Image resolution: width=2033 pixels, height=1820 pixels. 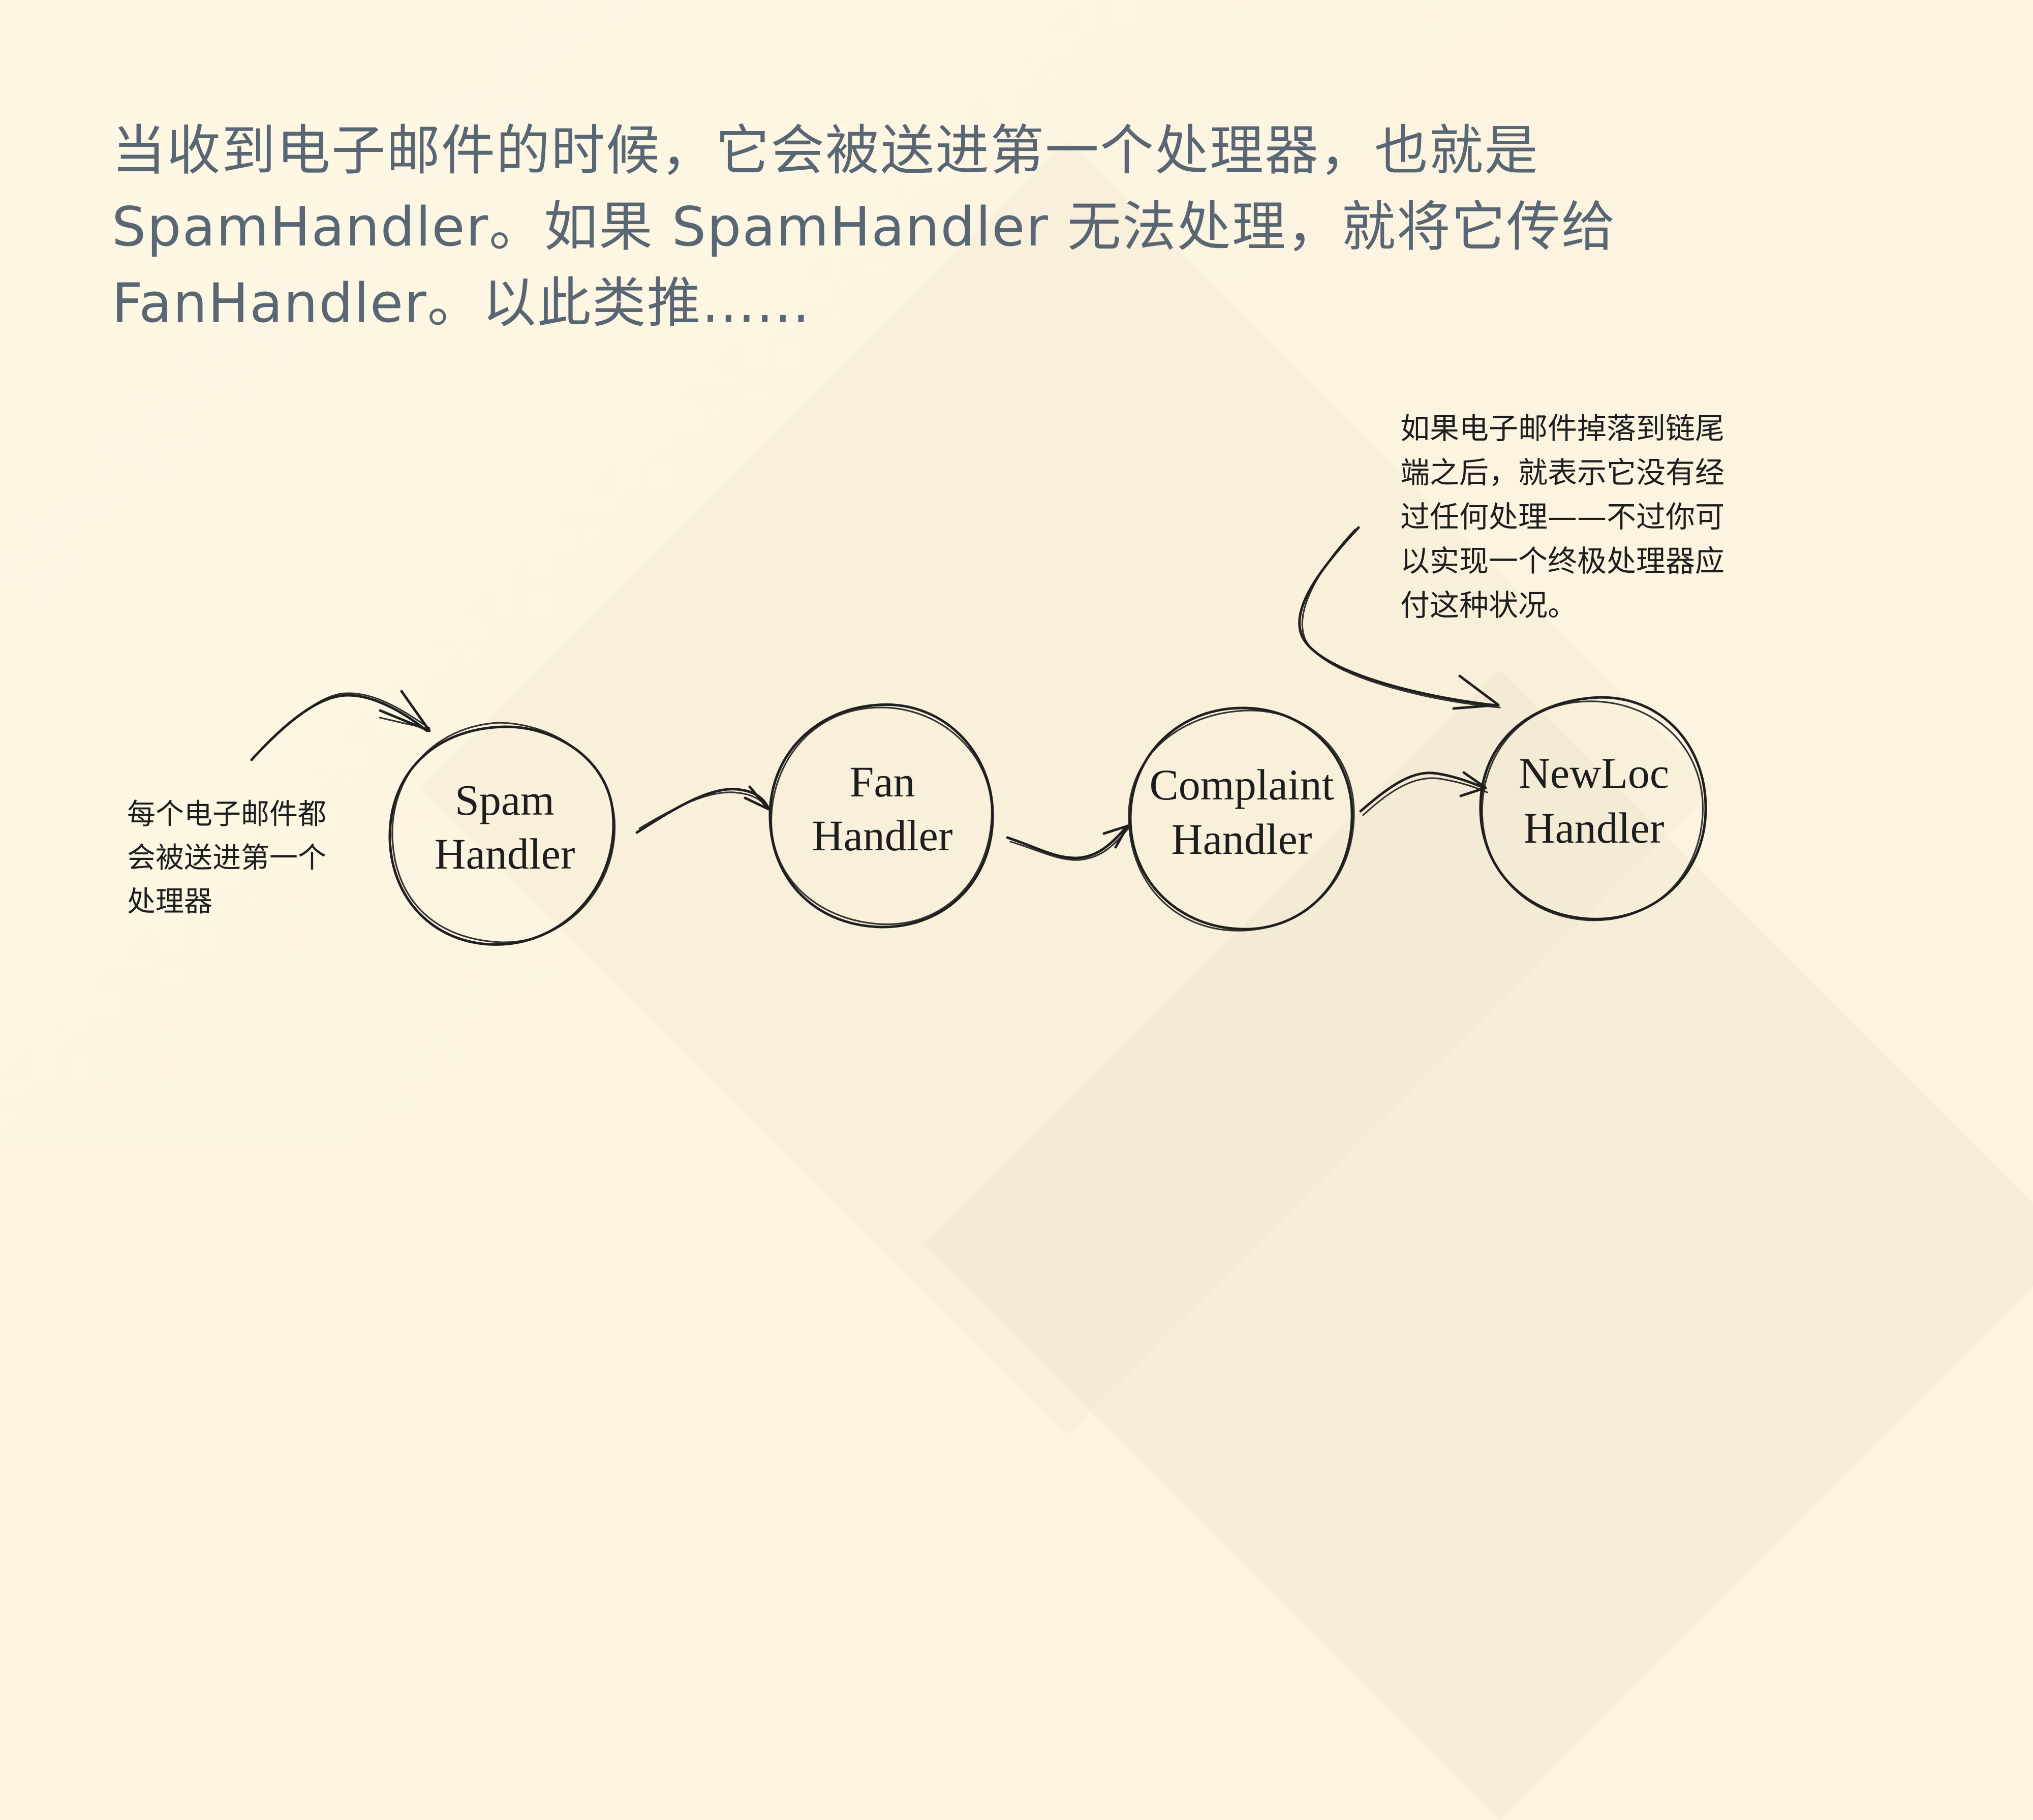 I want to click on complaint-handler-line-2: Handler, so click(x=1242, y=839).